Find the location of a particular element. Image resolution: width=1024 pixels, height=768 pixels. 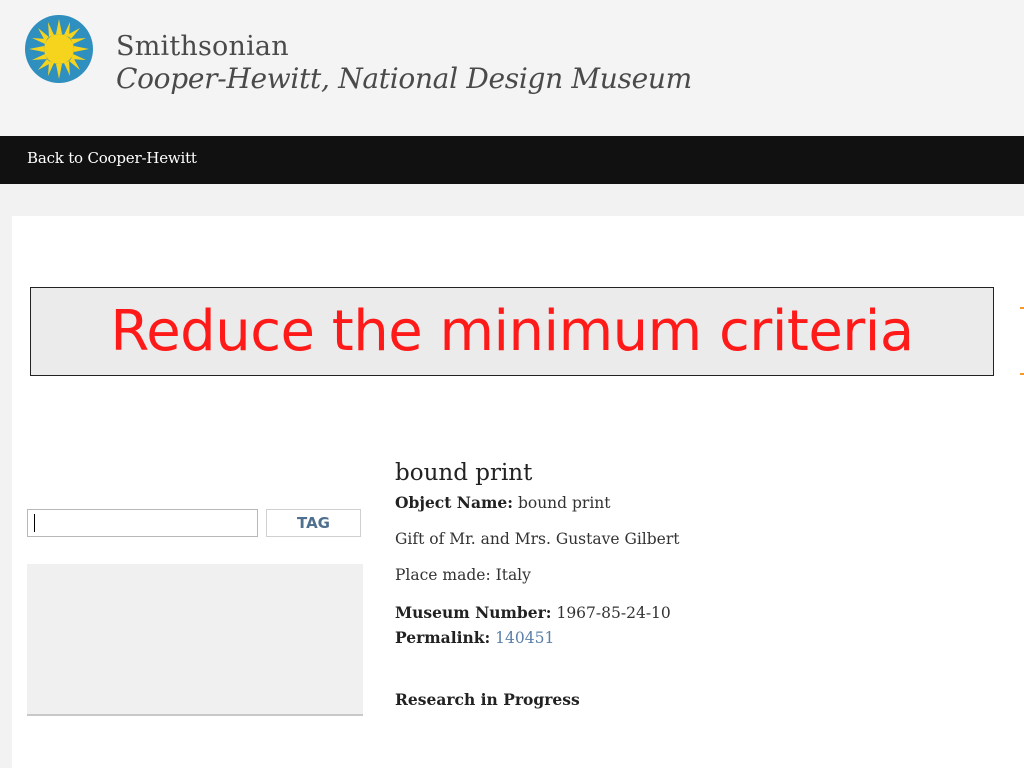

museum-number-row: Museum Number: 1967-85-24-10 is located at coordinates (533, 612).